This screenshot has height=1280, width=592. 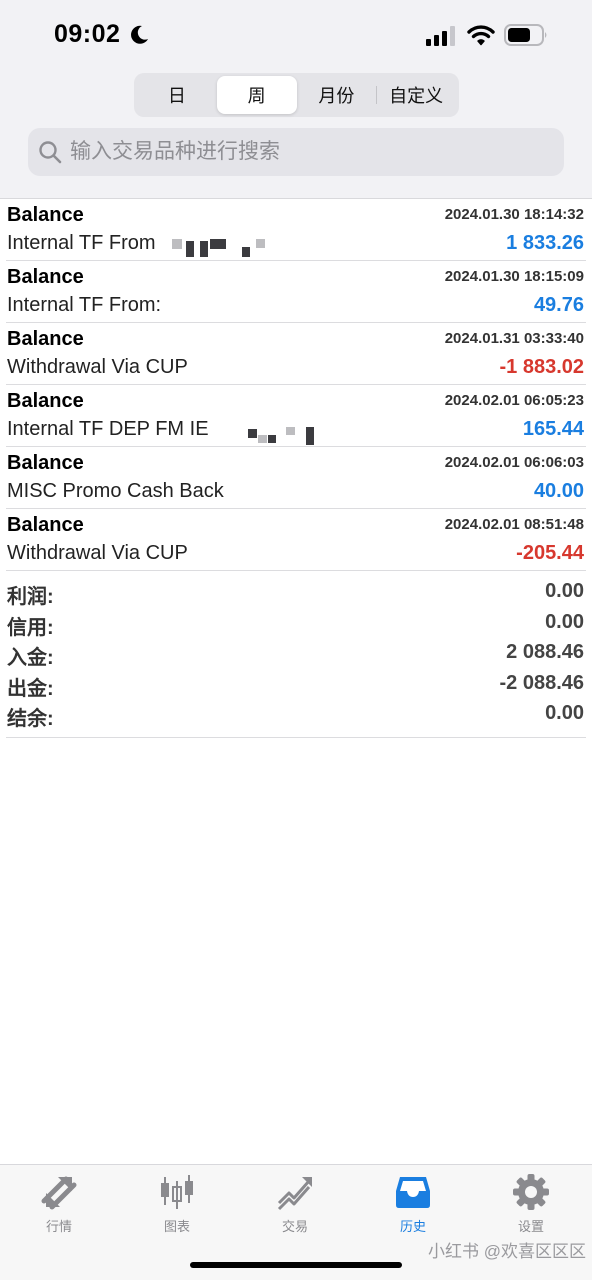 What do you see at coordinates (310, 152) in the screenshot?
I see `search-input` at bounding box center [310, 152].